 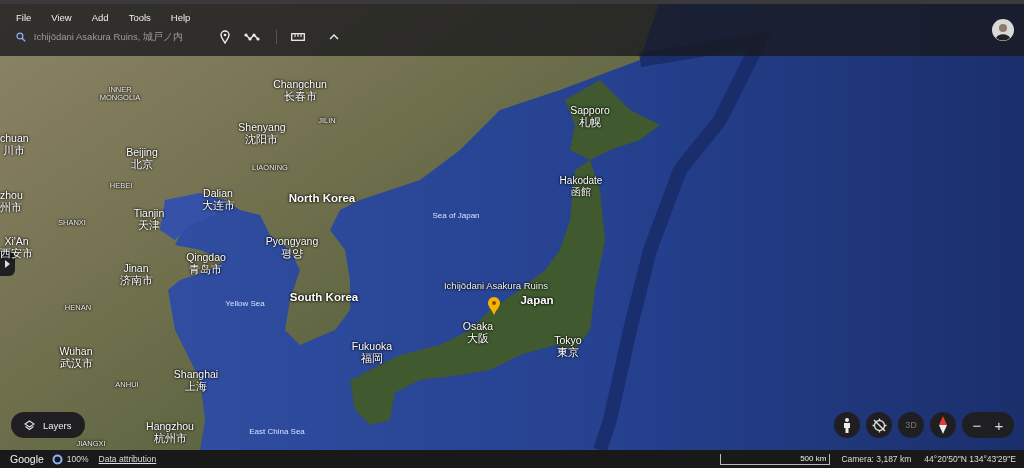 I want to click on map-pin-icon, so click(x=494, y=306).